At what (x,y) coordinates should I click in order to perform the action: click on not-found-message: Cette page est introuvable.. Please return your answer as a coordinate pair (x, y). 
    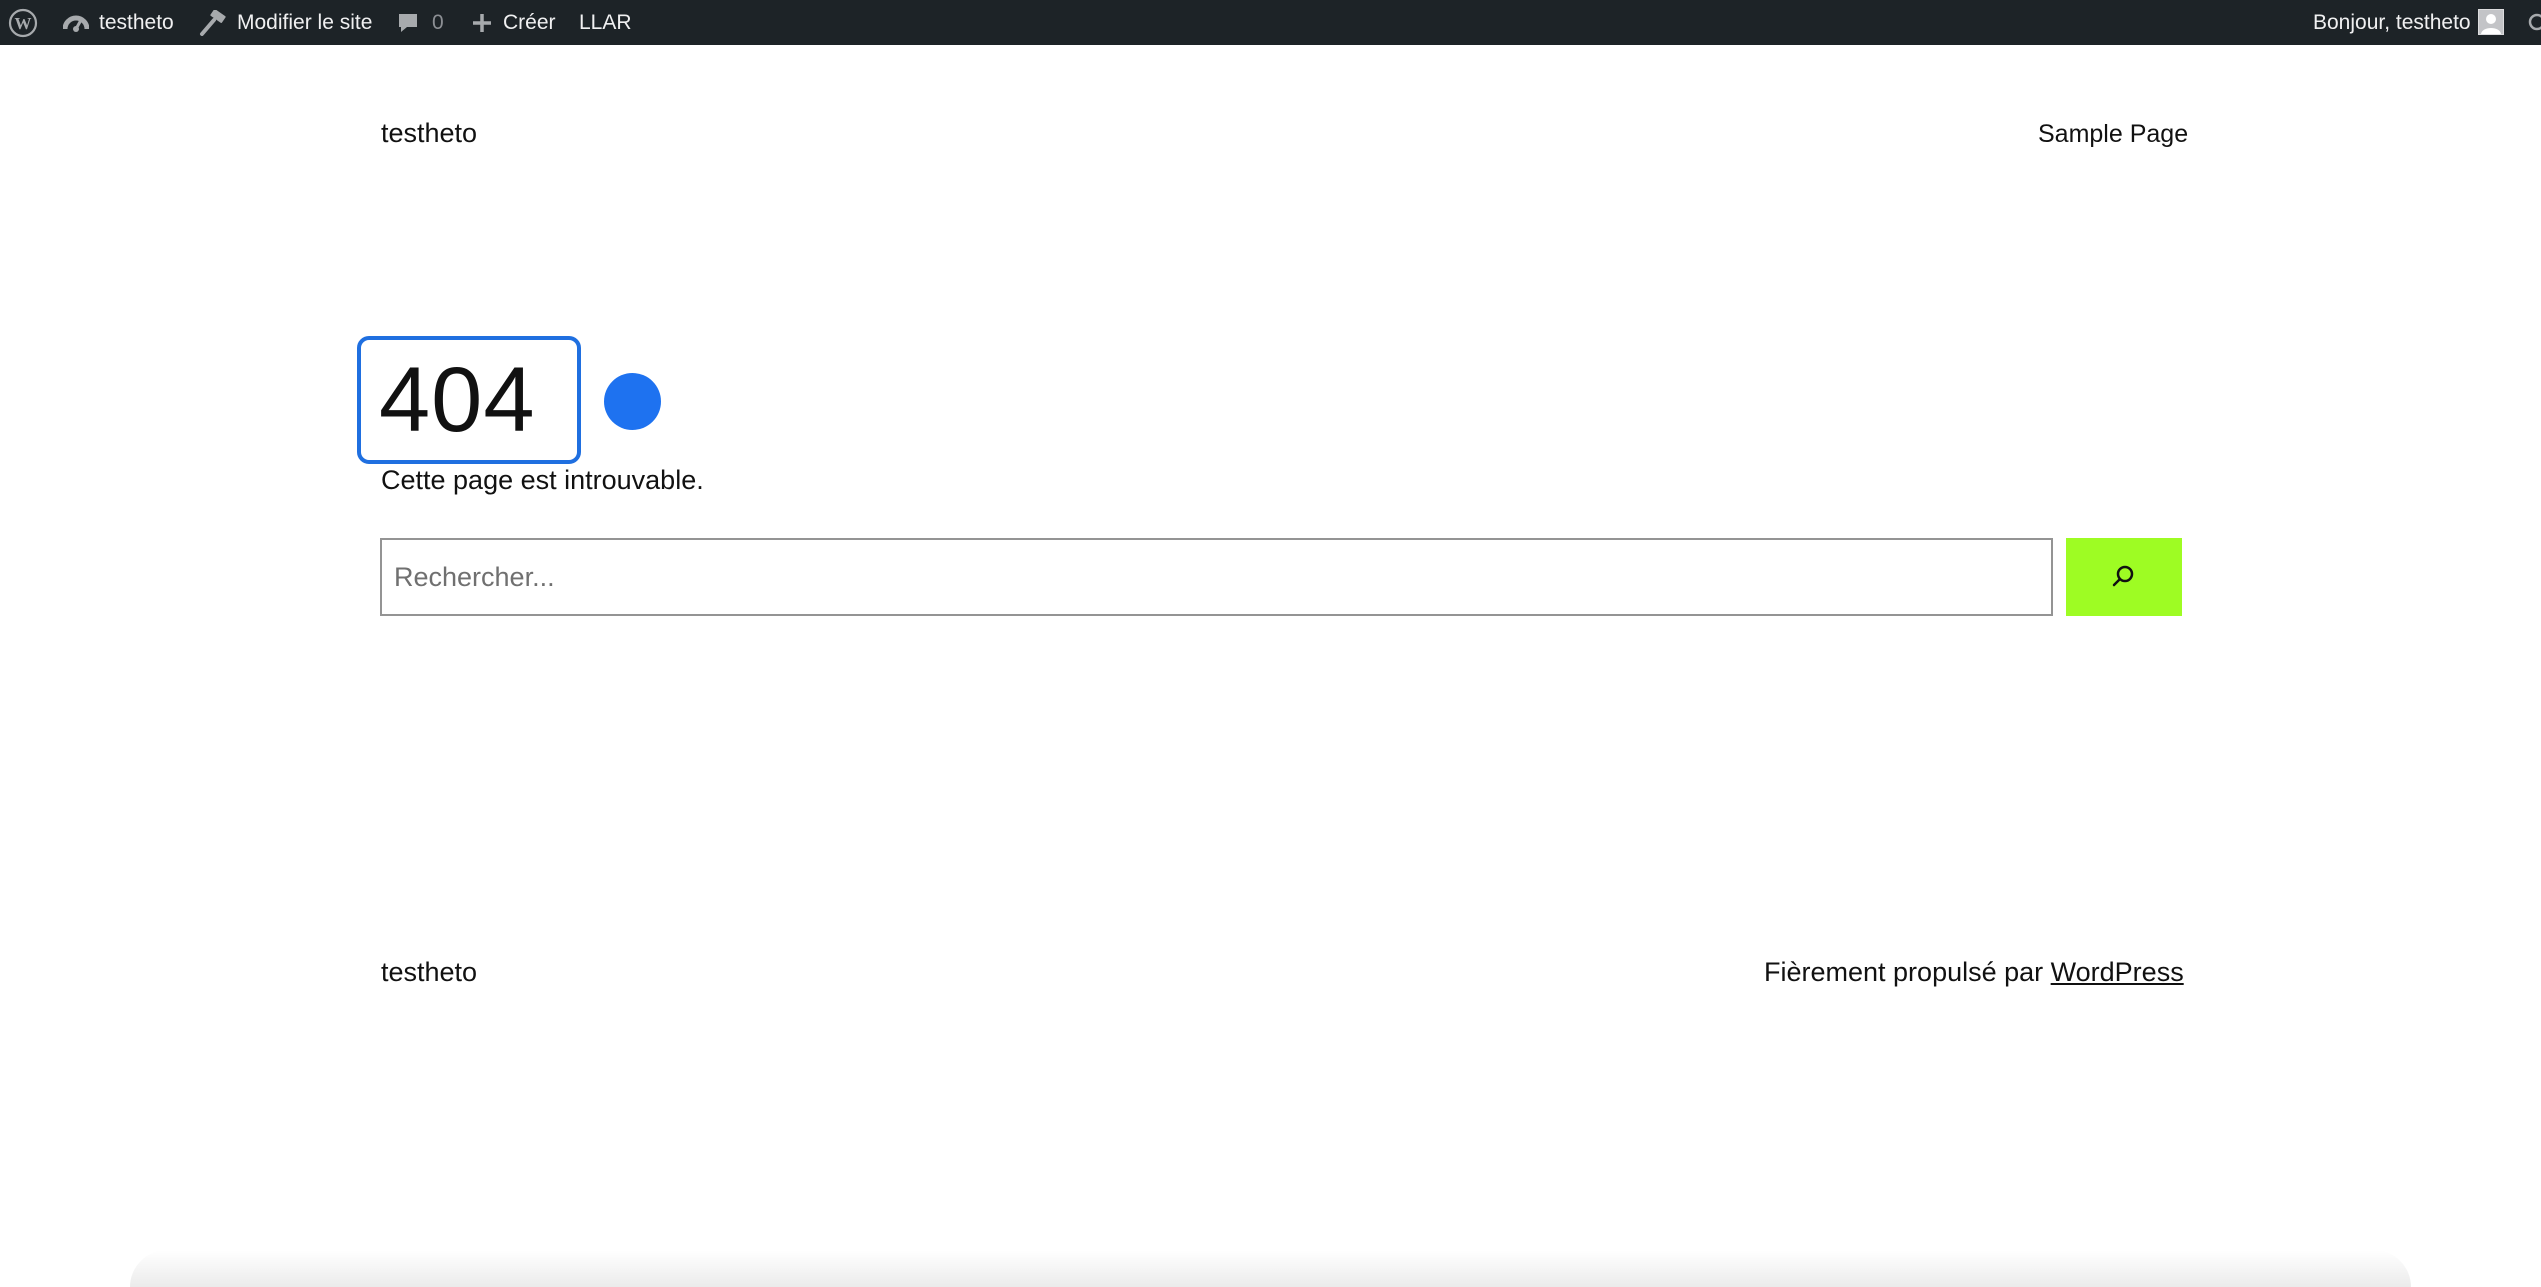
    Looking at the image, I should click on (542, 480).